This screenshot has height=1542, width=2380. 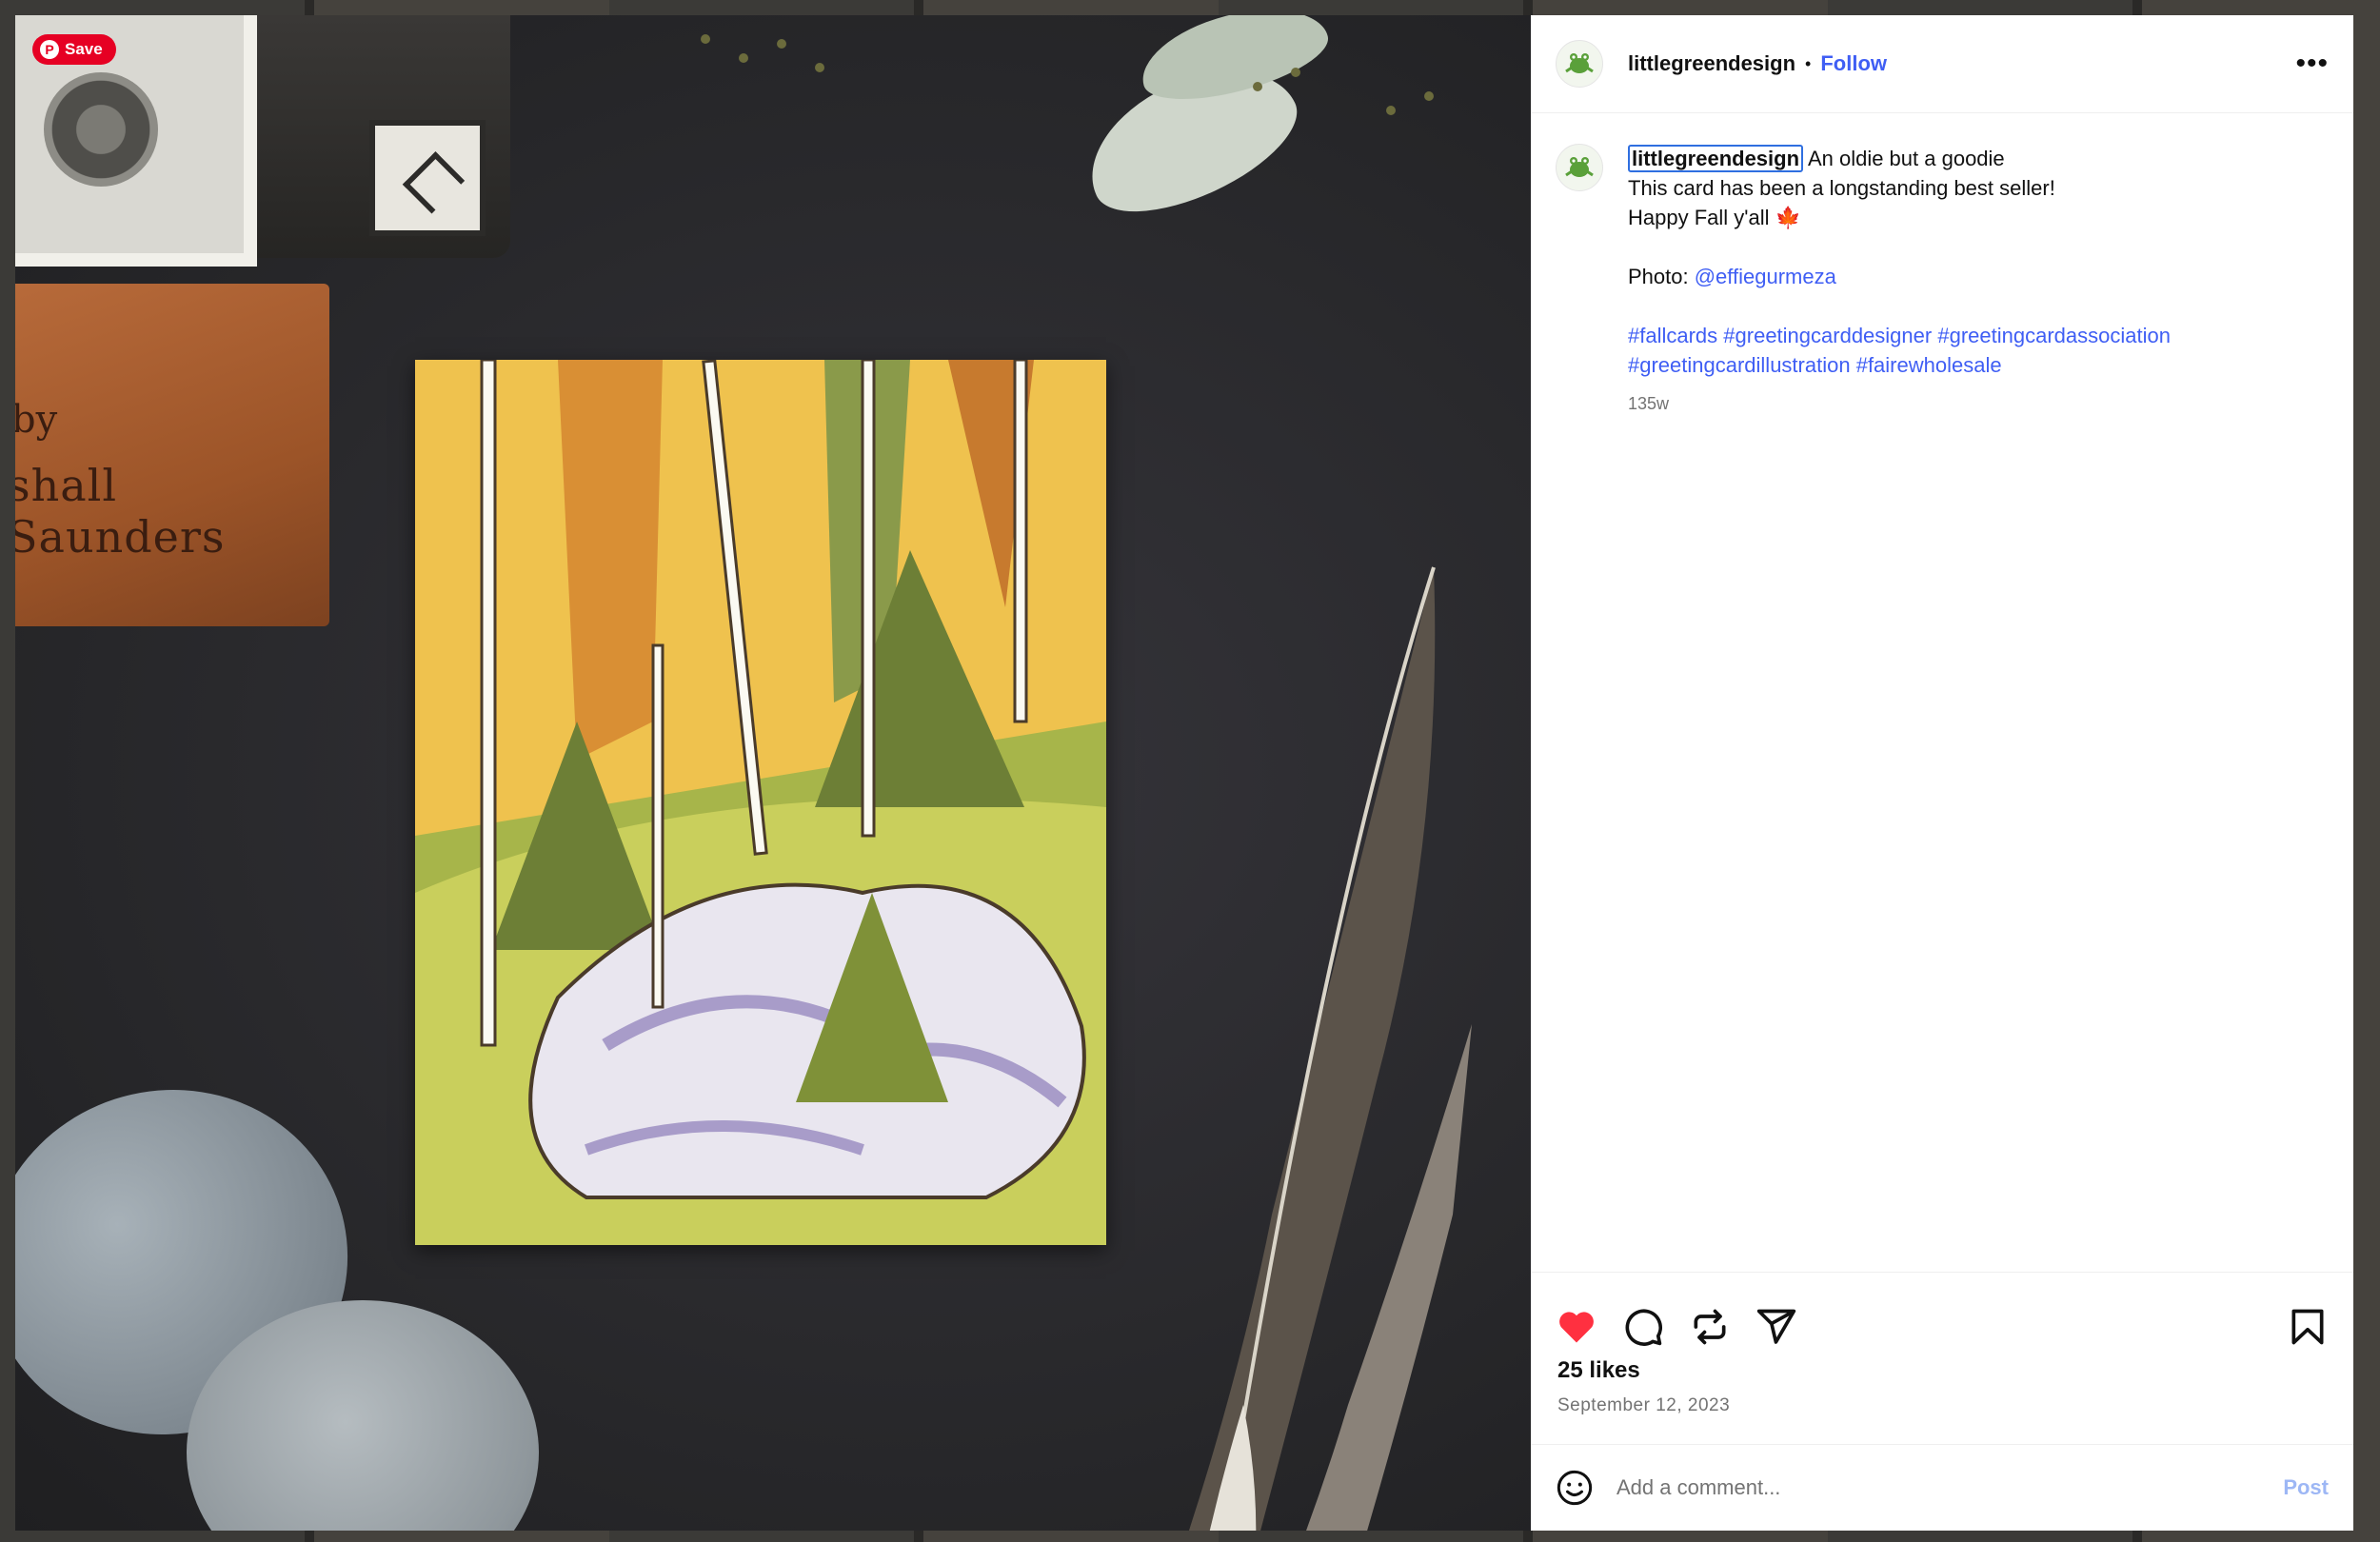 What do you see at coordinates (1899, 404) in the screenshot?
I see `caption-timestamp: 135w` at bounding box center [1899, 404].